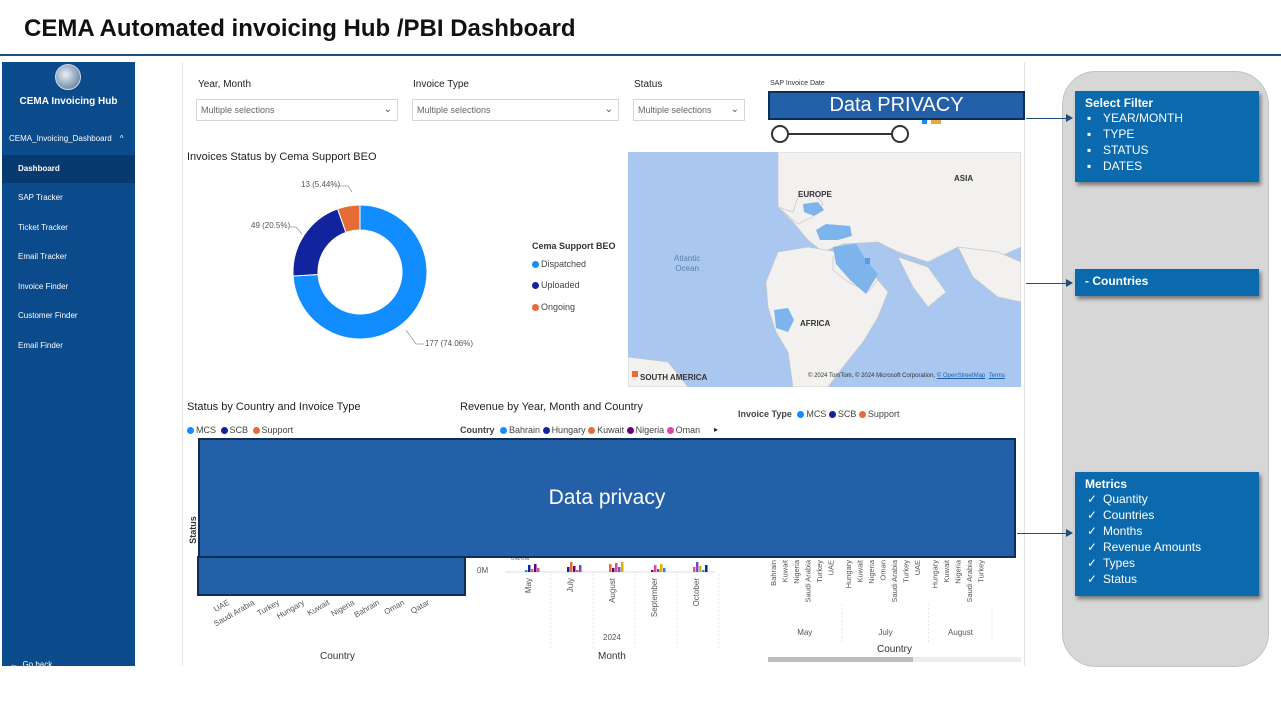 The width and height of the screenshot is (1281, 718). Describe the element at coordinates (981, 571) in the screenshot. I see `x-tick-label: Turkey` at that location.